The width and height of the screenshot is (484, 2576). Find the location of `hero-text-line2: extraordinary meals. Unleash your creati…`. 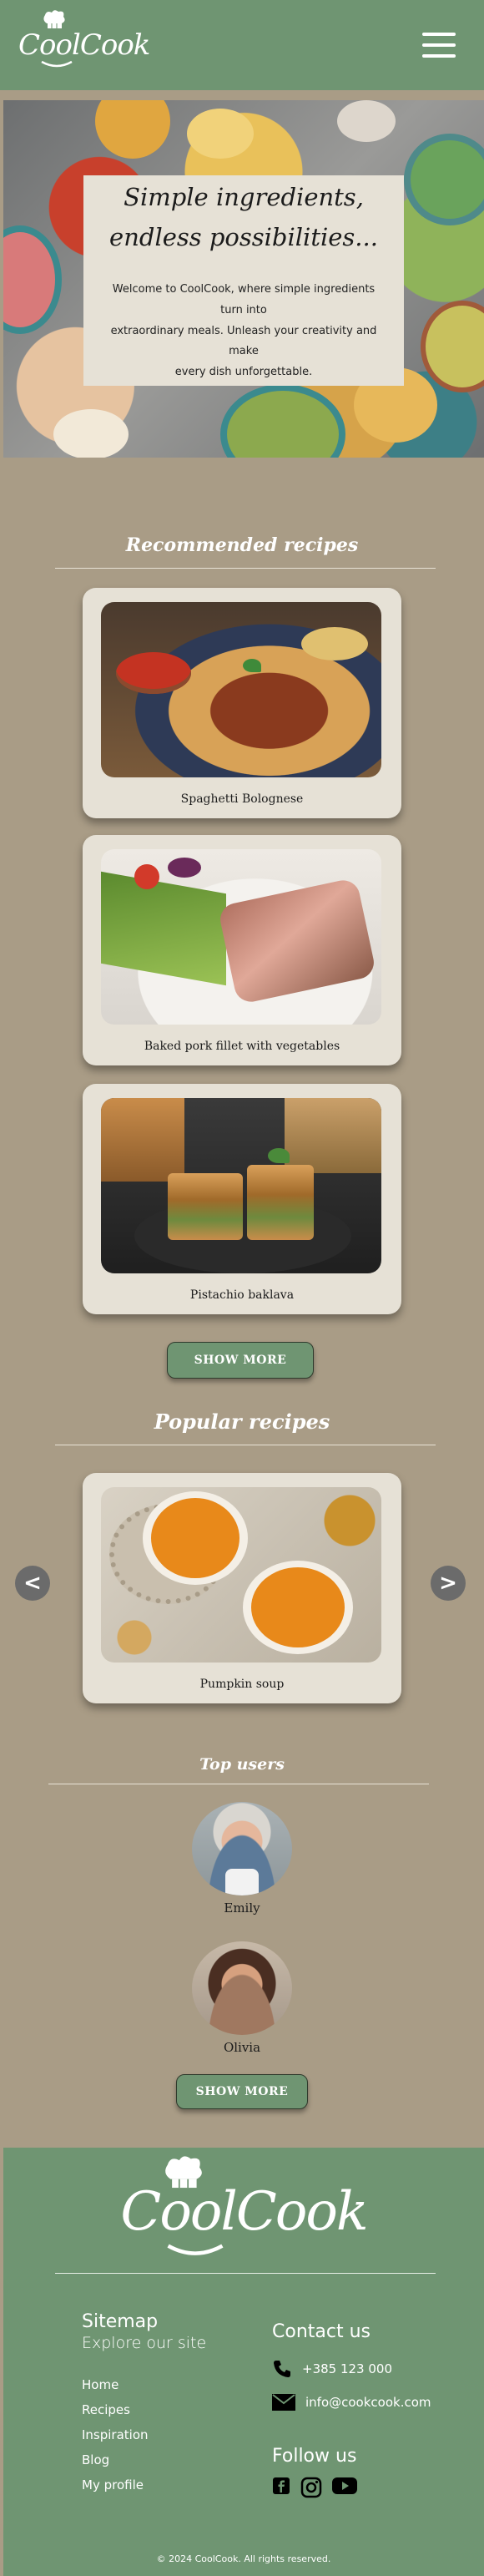

hero-text-line2: extraordinary meals. Unleash your creati… is located at coordinates (243, 341).